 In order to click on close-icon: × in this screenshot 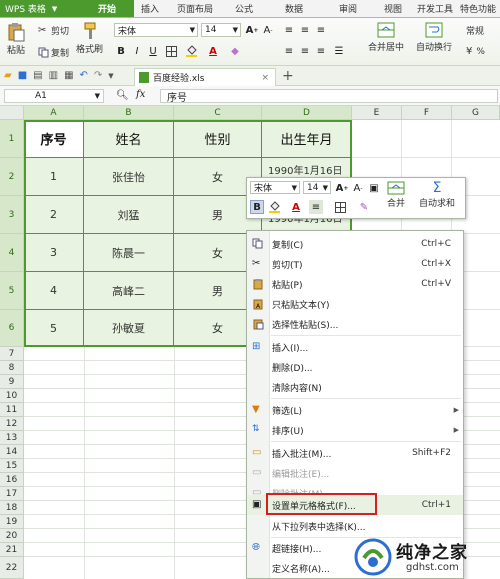, I will do `click(265, 78)`.